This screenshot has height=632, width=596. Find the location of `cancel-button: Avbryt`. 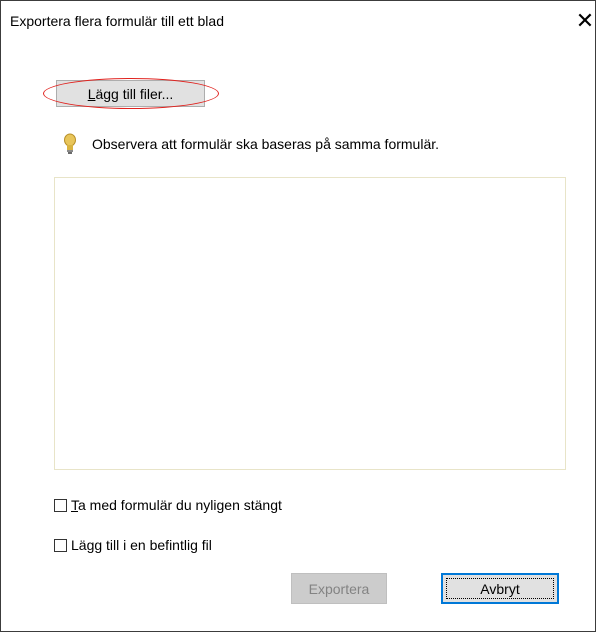

cancel-button: Avbryt is located at coordinates (500, 588).